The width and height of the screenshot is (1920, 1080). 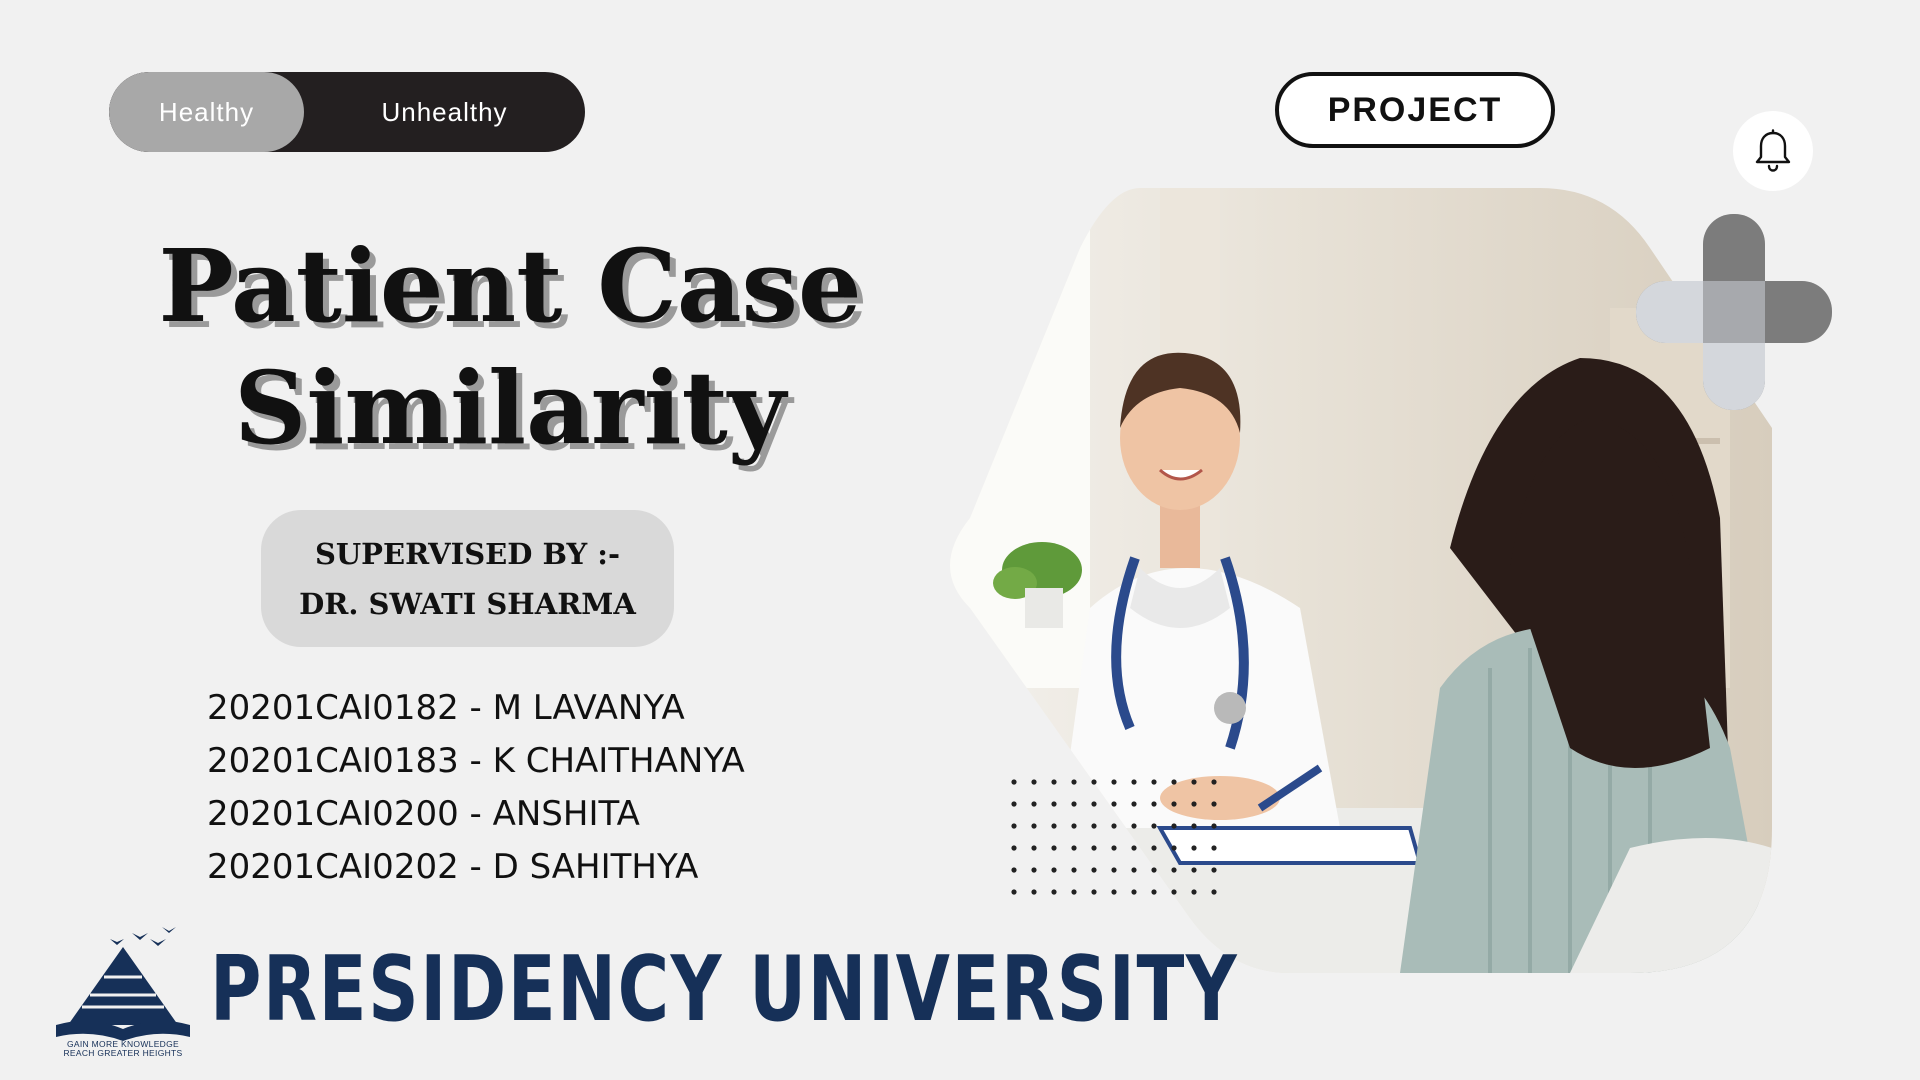 I want to click on supervisor-label: SUPERVISED BY :-, so click(x=467, y=553).